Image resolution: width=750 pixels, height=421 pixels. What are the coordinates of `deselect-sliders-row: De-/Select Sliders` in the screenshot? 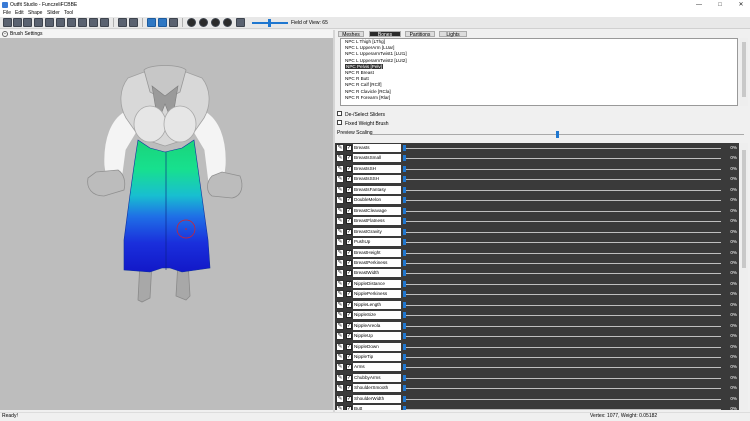 It's located at (361, 115).